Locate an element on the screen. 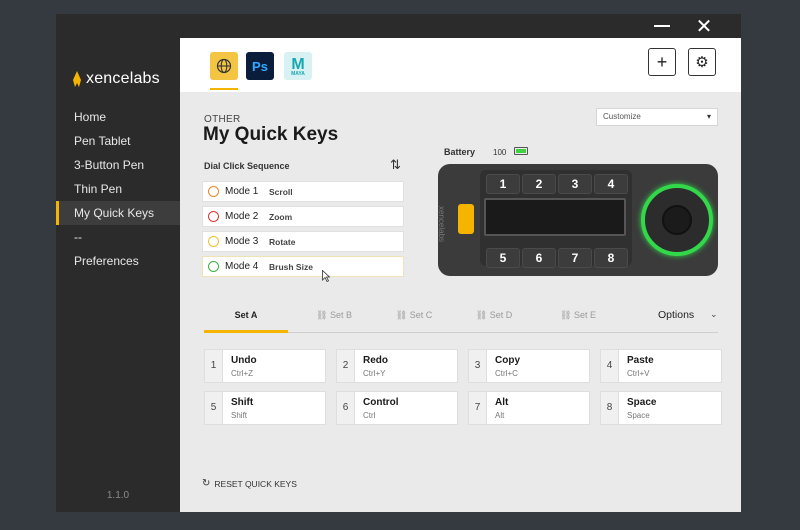 The image size is (800, 530). brand-logo: xencelabs is located at coordinates (116, 79).